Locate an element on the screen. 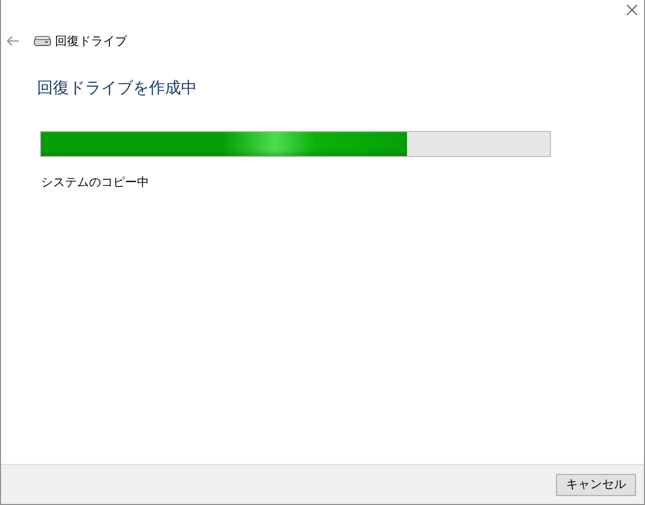 The height and width of the screenshot is (505, 645). window-title: 回復ドライブ is located at coordinates (91, 41).